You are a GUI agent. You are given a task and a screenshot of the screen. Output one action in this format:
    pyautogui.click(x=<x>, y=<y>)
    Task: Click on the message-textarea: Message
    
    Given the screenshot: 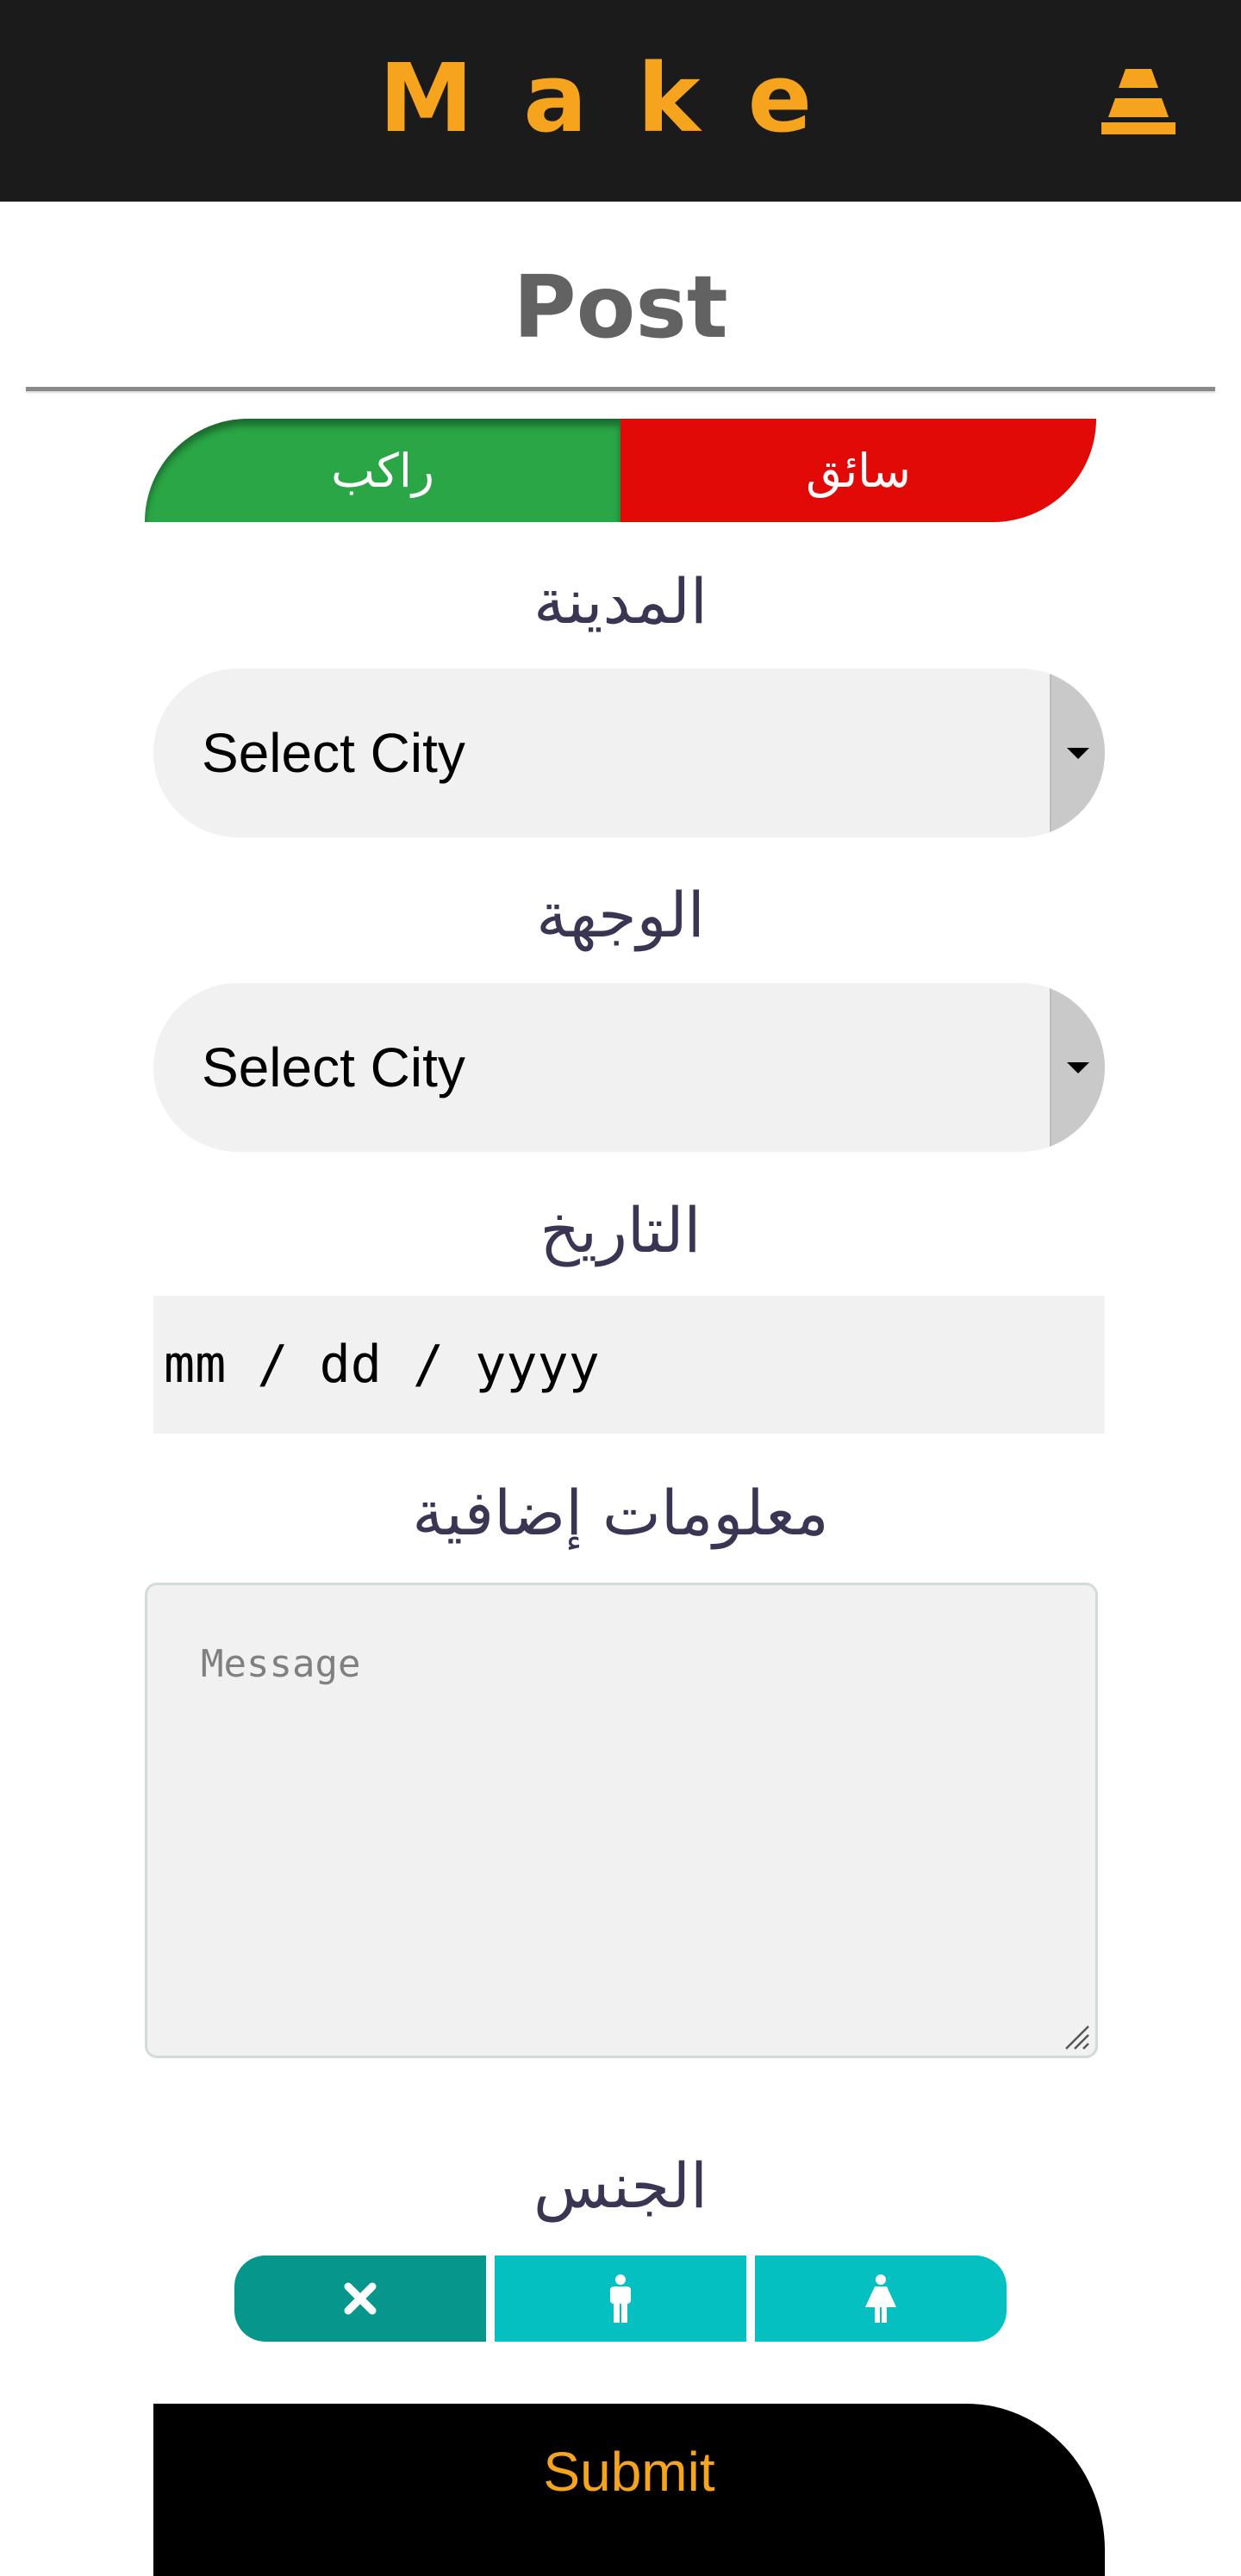 What is the action you would take?
    pyautogui.click(x=621, y=1821)
    